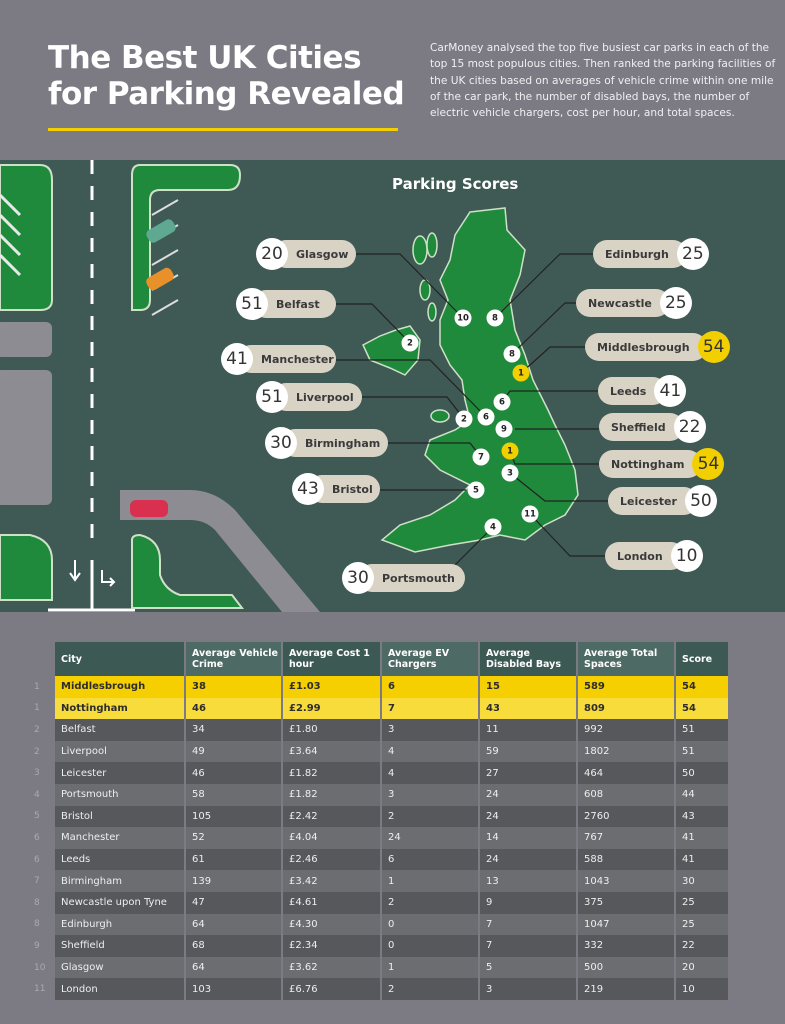 This screenshot has height=1024, width=785. What do you see at coordinates (493, 527) in the screenshot?
I see `map-pin-portsmouth: 4` at bounding box center [493, 527].